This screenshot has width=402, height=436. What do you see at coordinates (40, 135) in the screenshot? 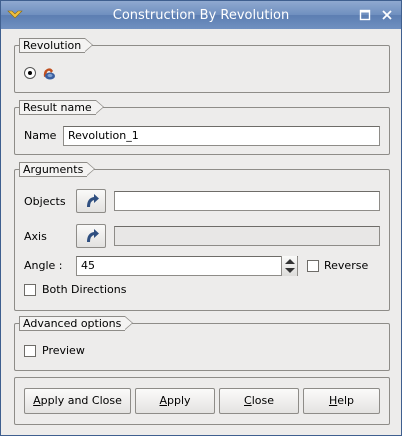
I see `name-label: Name` at bounding box center [40, 135].